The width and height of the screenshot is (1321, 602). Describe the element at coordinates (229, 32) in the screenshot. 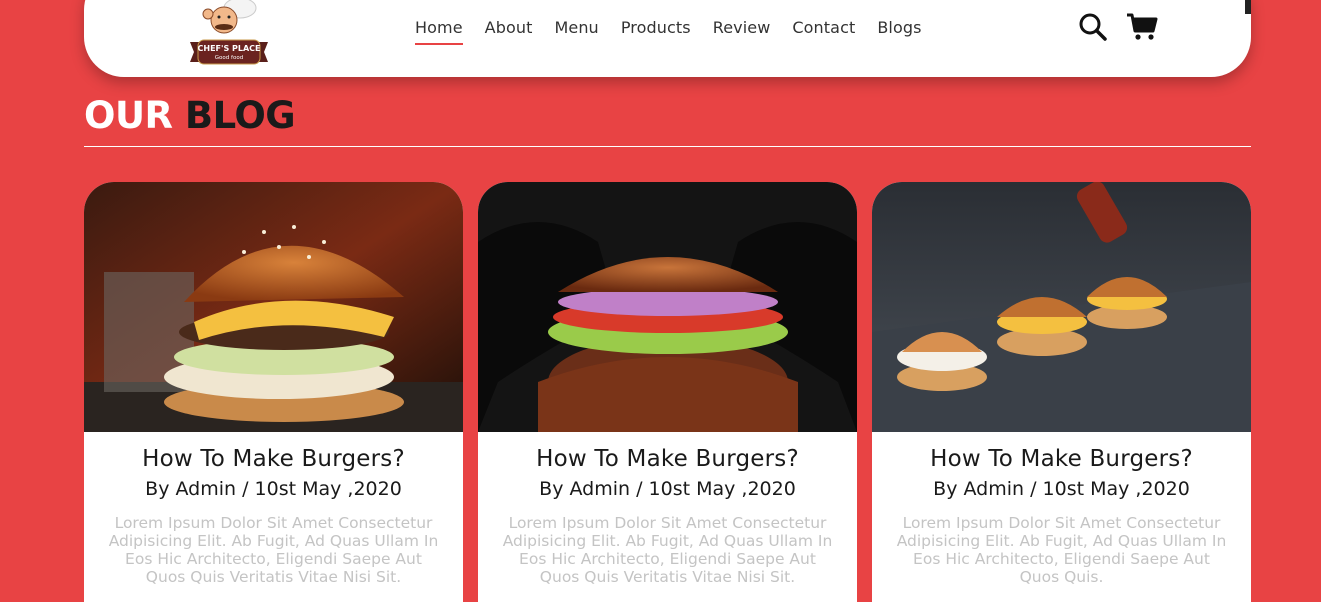

I see `chef-logo-icon: CHEF'S PLACE Good food` at that location.